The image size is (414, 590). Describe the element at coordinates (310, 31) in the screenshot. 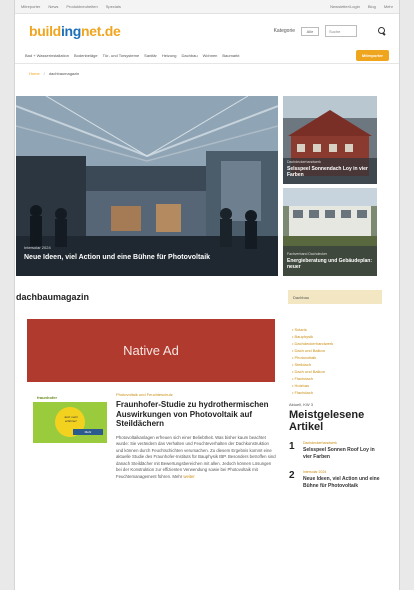

I see `kategorie-select: Alle` at that location.